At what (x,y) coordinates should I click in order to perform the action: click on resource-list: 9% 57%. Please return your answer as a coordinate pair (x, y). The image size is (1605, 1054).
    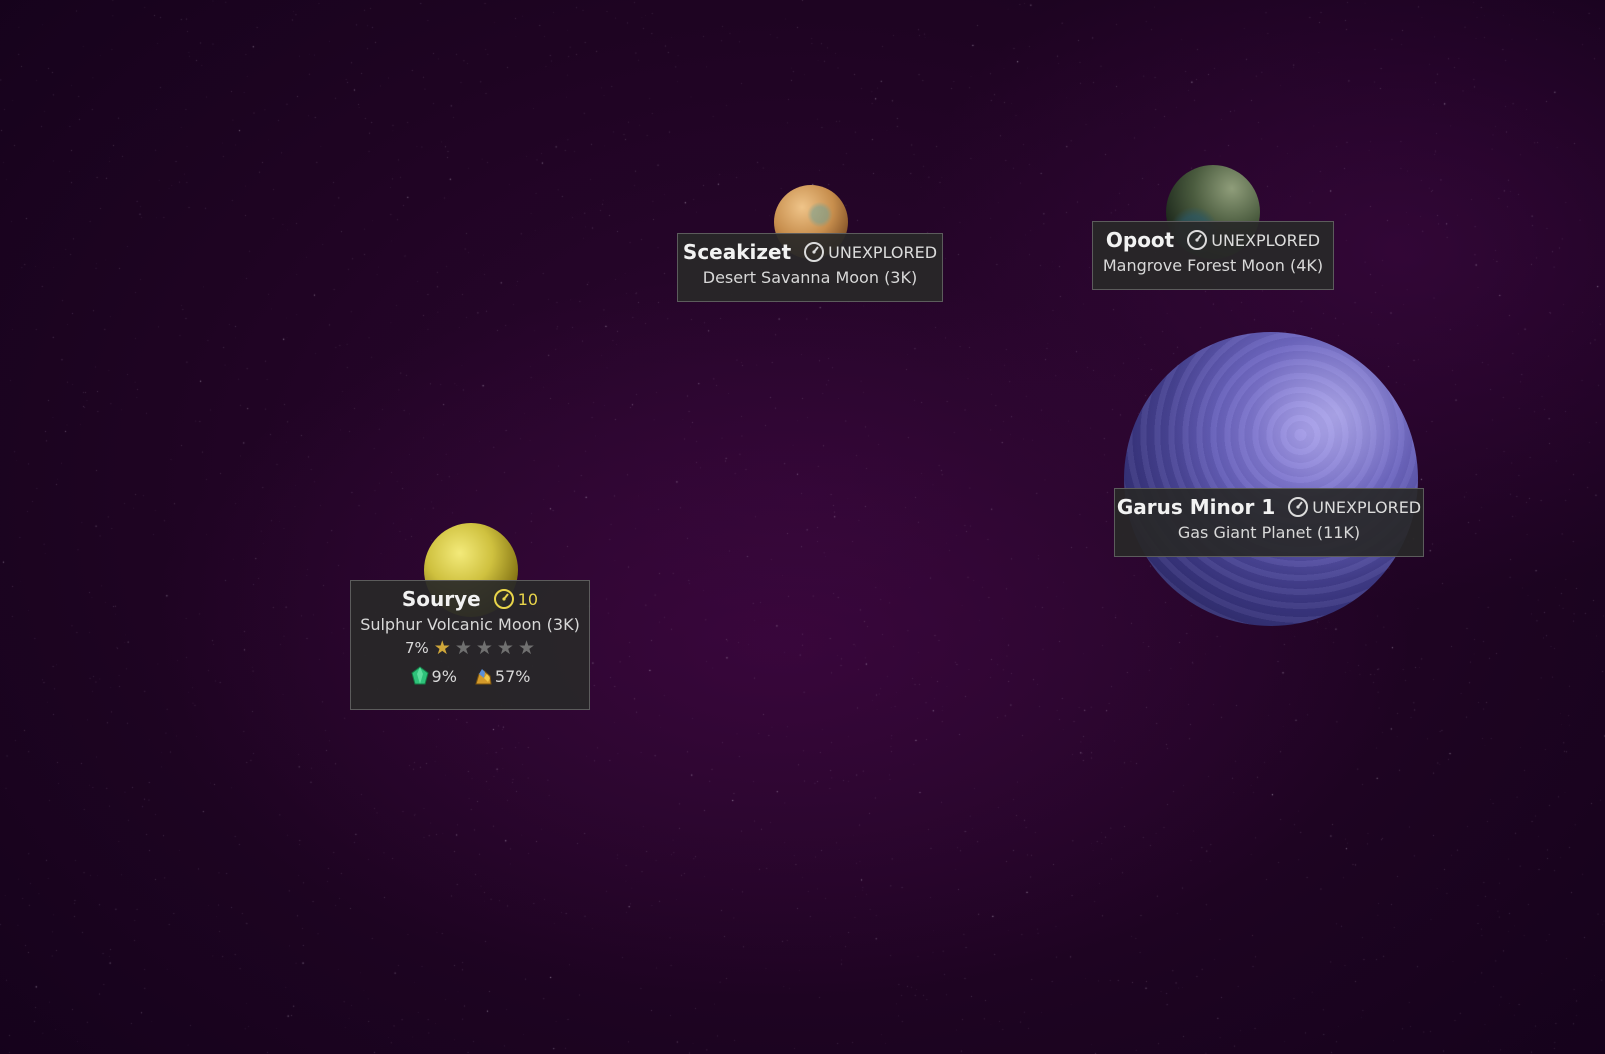
    Looking at the image, I should click on (470, 676).